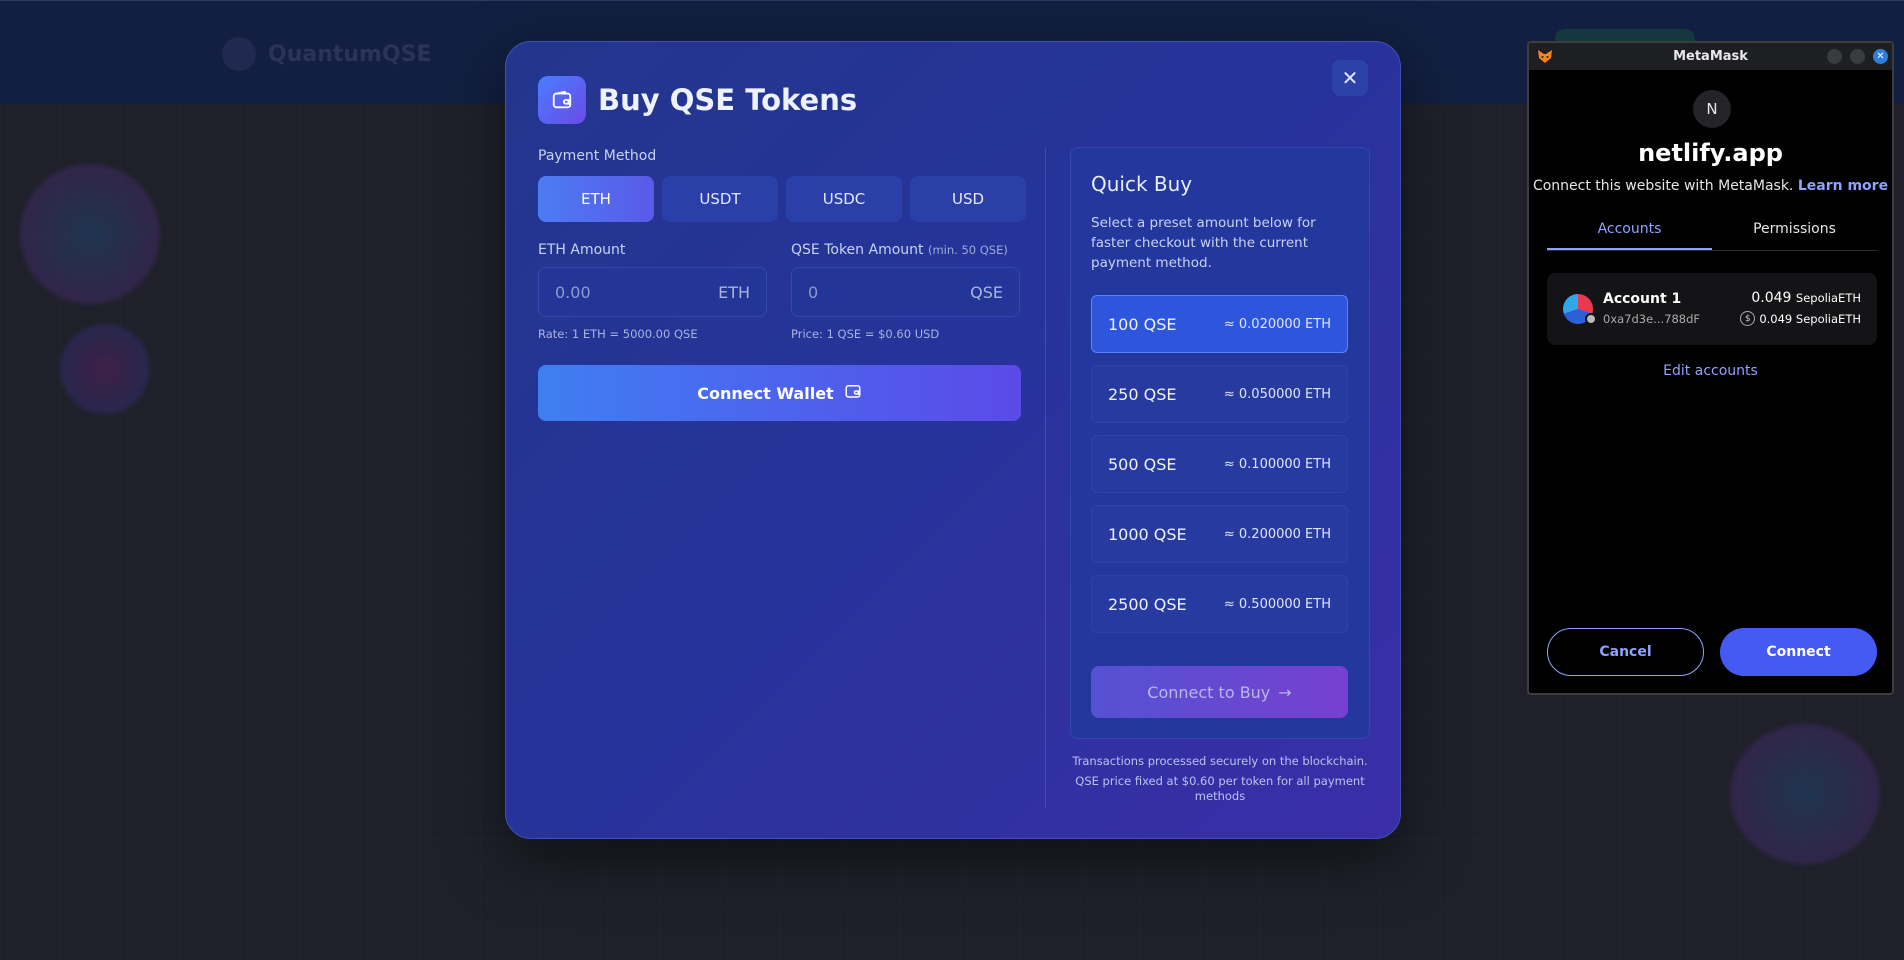  What do you see at coordinates (844, 199) in the screenshot?
I see `payment-method-usdc: USDC` at bounding box center [844, 199].